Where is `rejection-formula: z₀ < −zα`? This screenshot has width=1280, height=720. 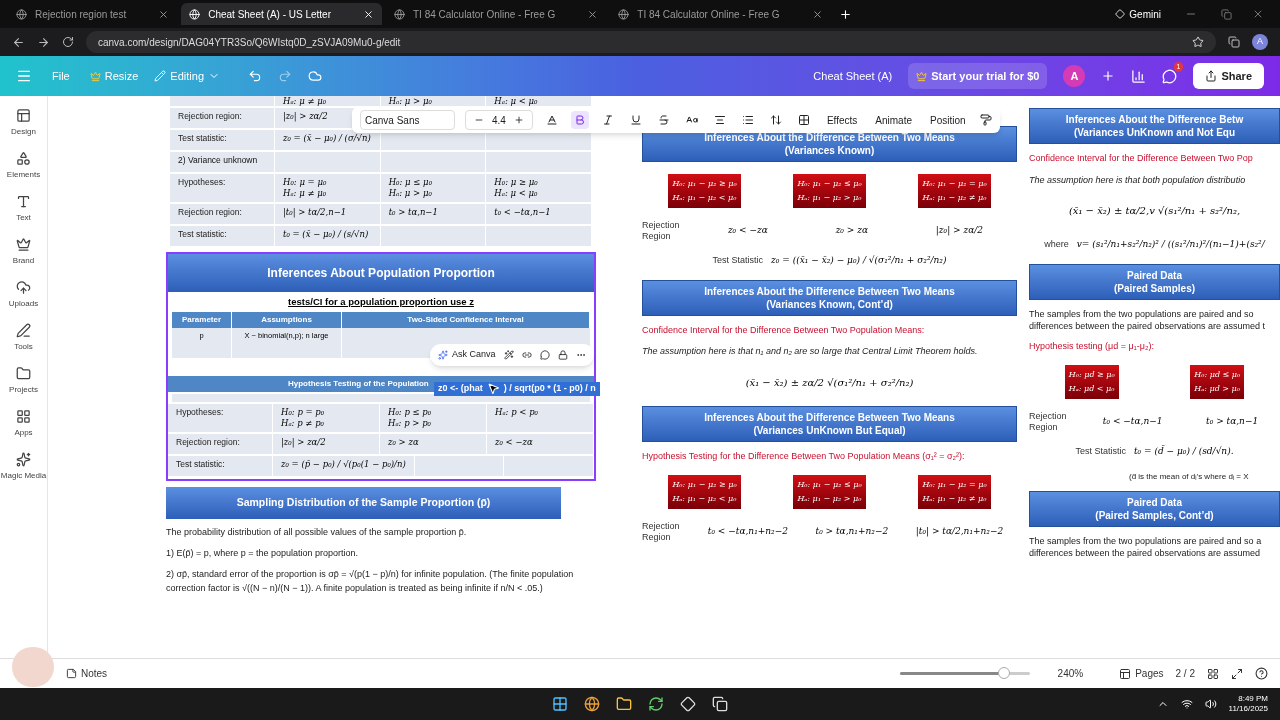 rejection-formula: z₀ < −zα is located at coordinates (747, 231).